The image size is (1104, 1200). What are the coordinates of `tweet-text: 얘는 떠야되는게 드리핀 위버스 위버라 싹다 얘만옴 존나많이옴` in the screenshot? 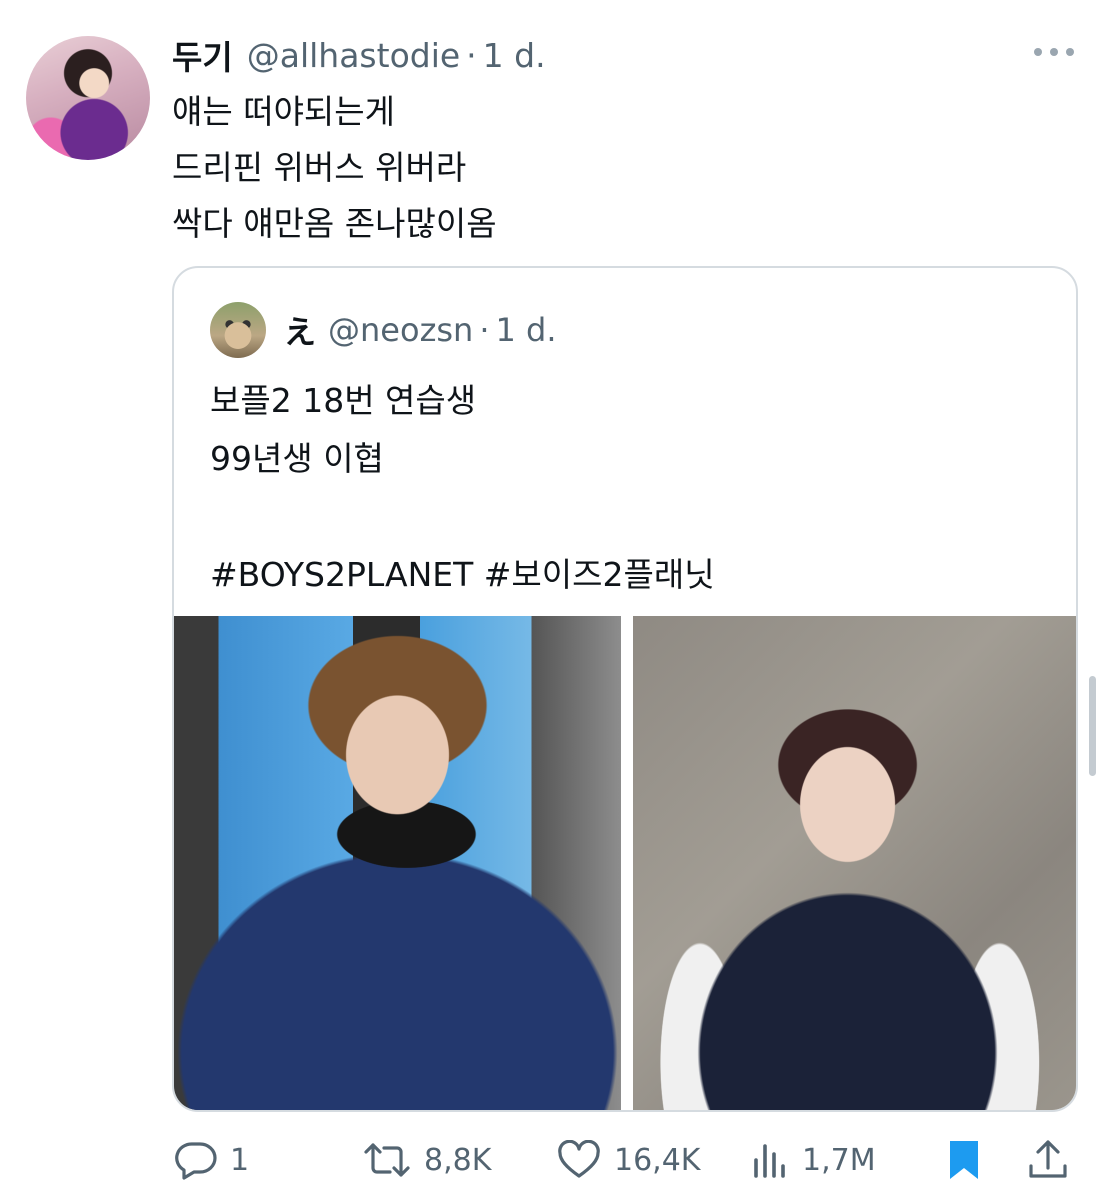 It's located at (334, 168).